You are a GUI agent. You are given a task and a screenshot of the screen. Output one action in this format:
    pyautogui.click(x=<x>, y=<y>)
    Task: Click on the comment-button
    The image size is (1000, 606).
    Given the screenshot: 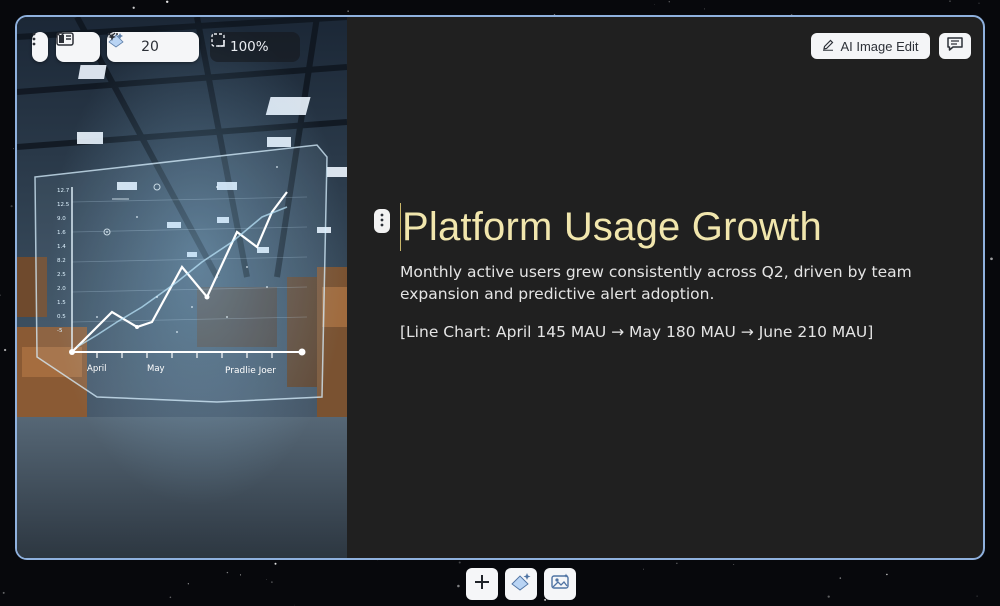 What is the action you would take?
    pyautogui.click(x=955, y=46)
    